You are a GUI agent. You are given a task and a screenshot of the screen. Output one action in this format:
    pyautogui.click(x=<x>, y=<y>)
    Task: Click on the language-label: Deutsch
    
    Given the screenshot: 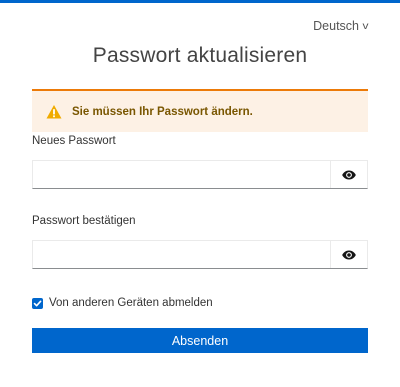 What is the action you would take?
    pyautogui.click(x=336, y=26)
    